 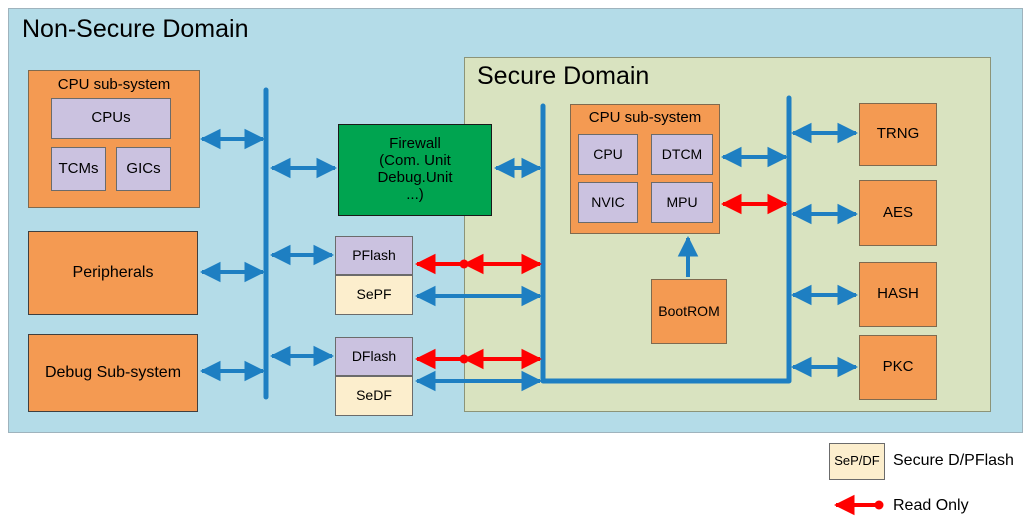 I want to click on legend-readonly-dot, so click(x=879, y=505).